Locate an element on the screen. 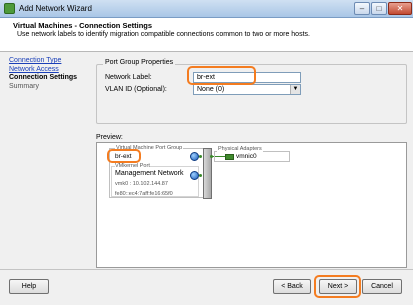 The height and width of the screenshot is (305, 413). back-button: < Back is located at coordinates (292, 286).